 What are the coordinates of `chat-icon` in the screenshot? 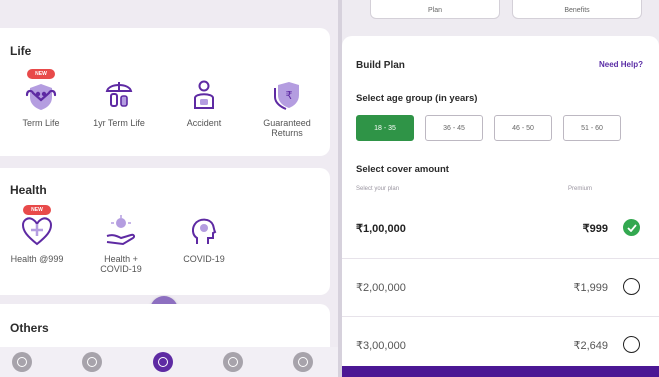 It's located at (303, 362).